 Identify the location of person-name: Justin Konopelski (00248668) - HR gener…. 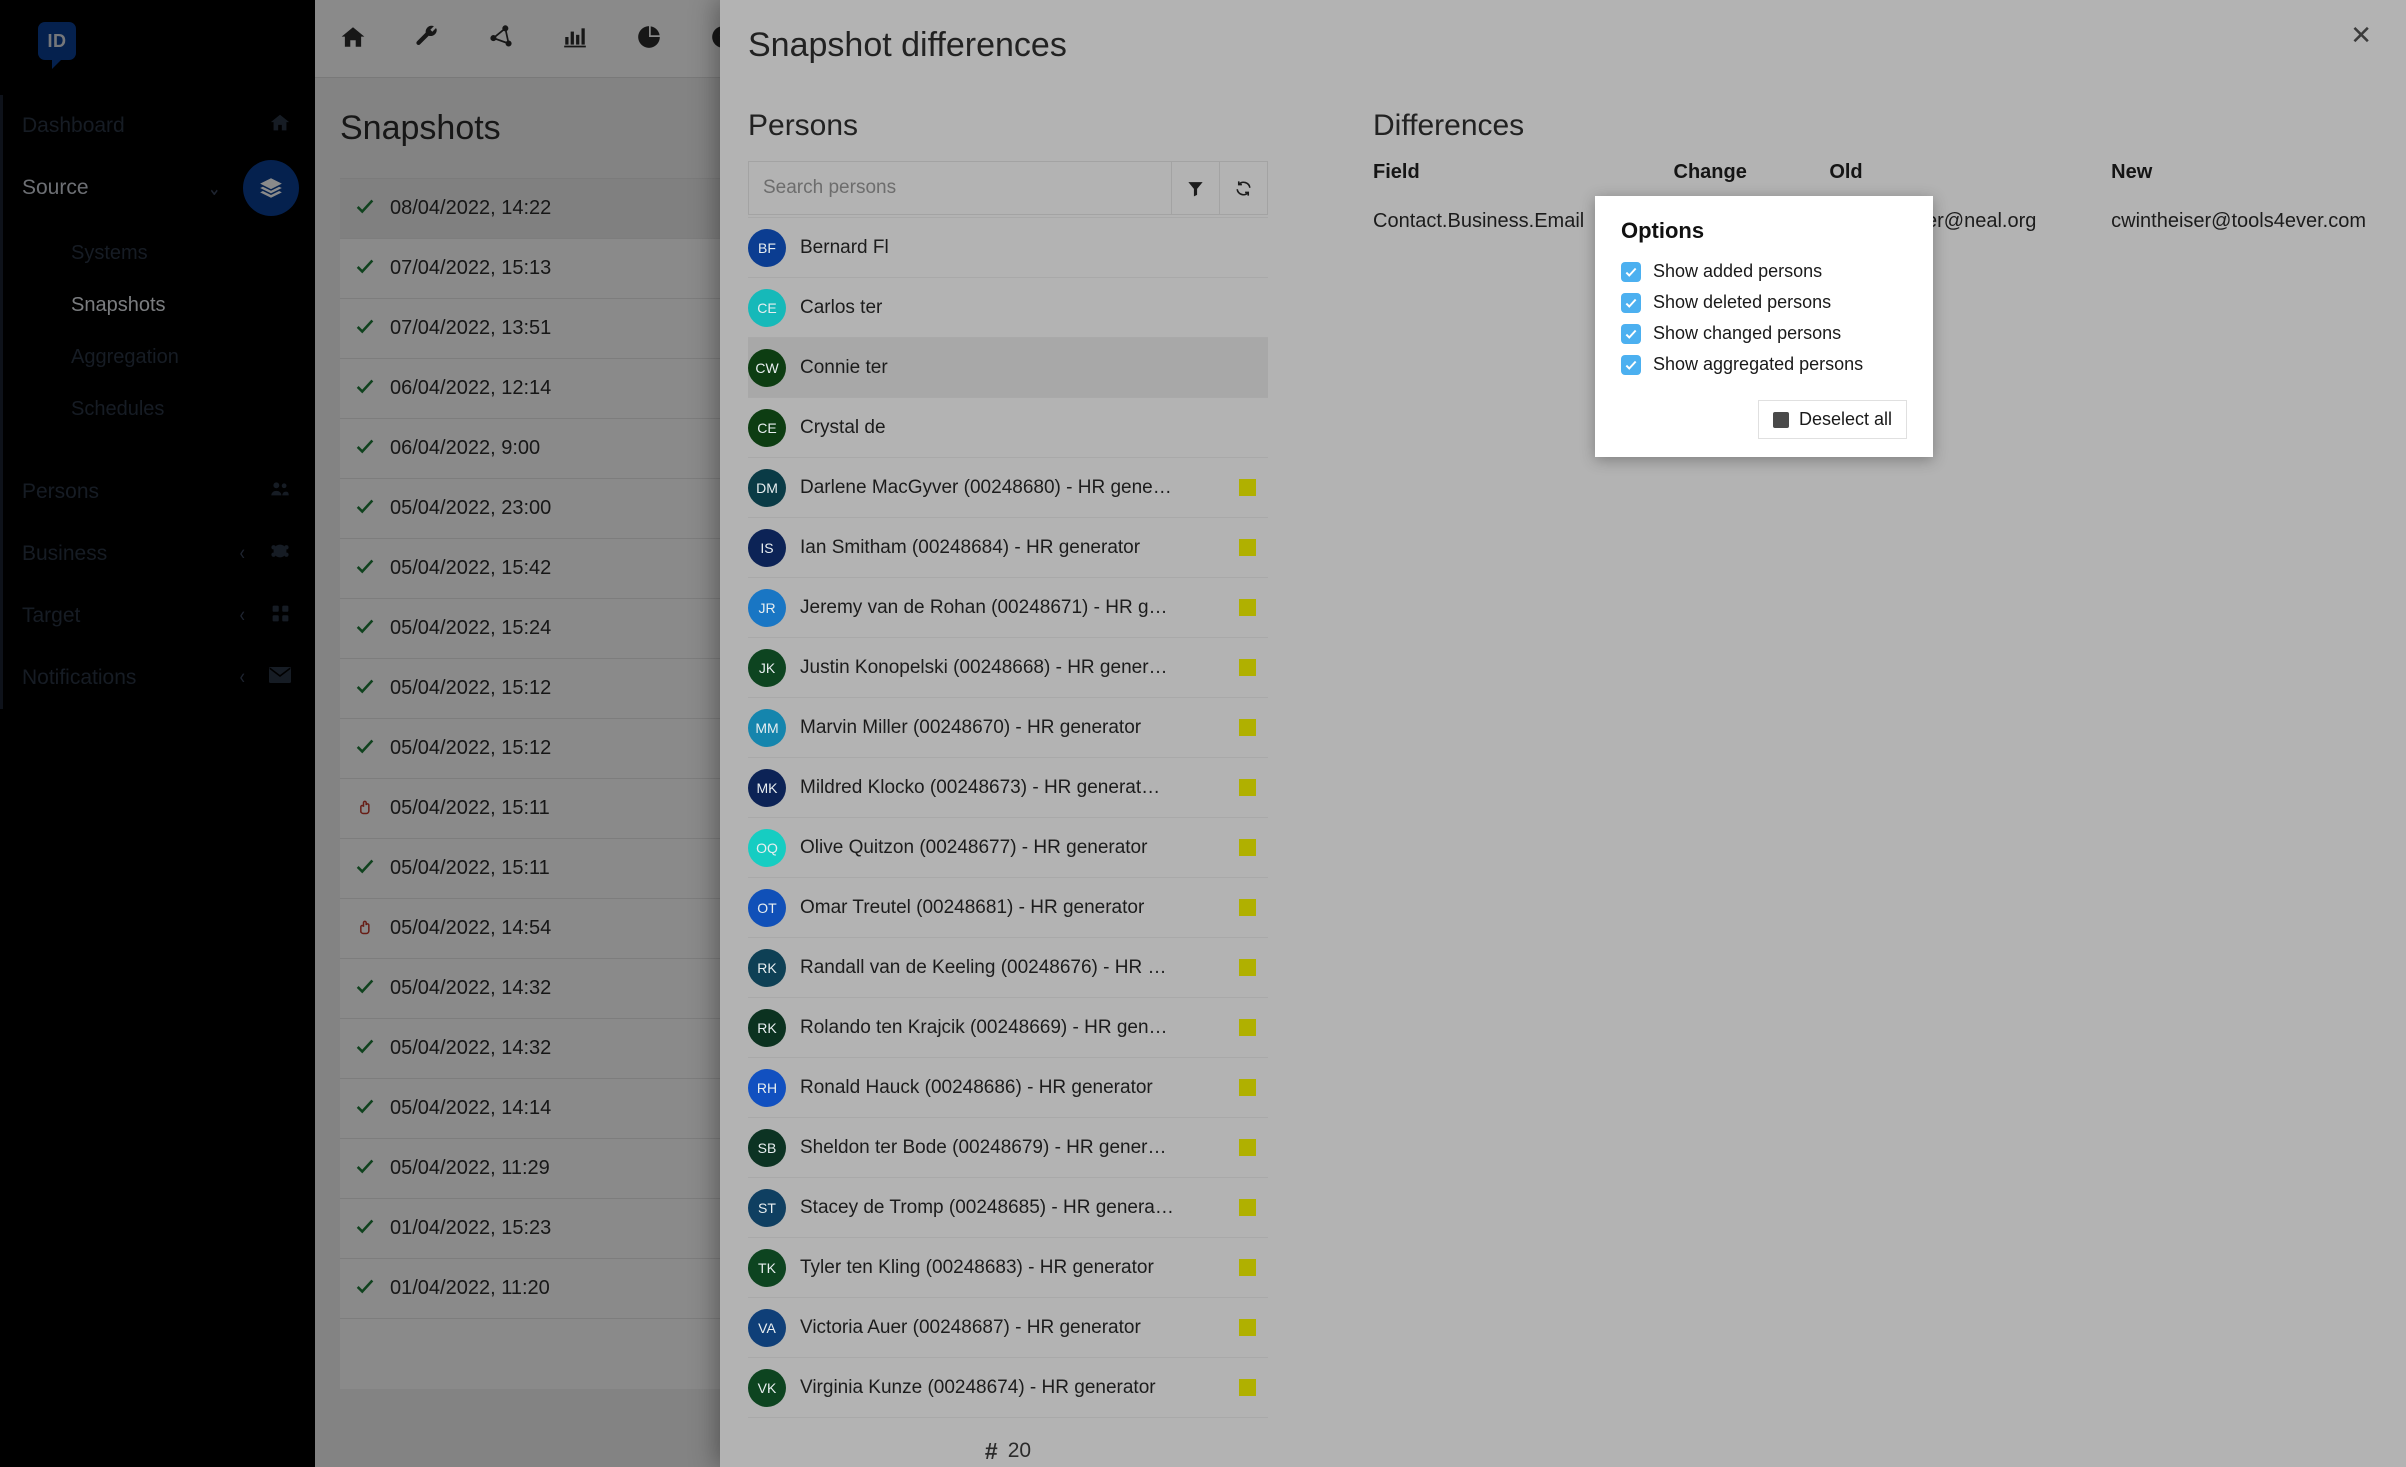
(984, 667).